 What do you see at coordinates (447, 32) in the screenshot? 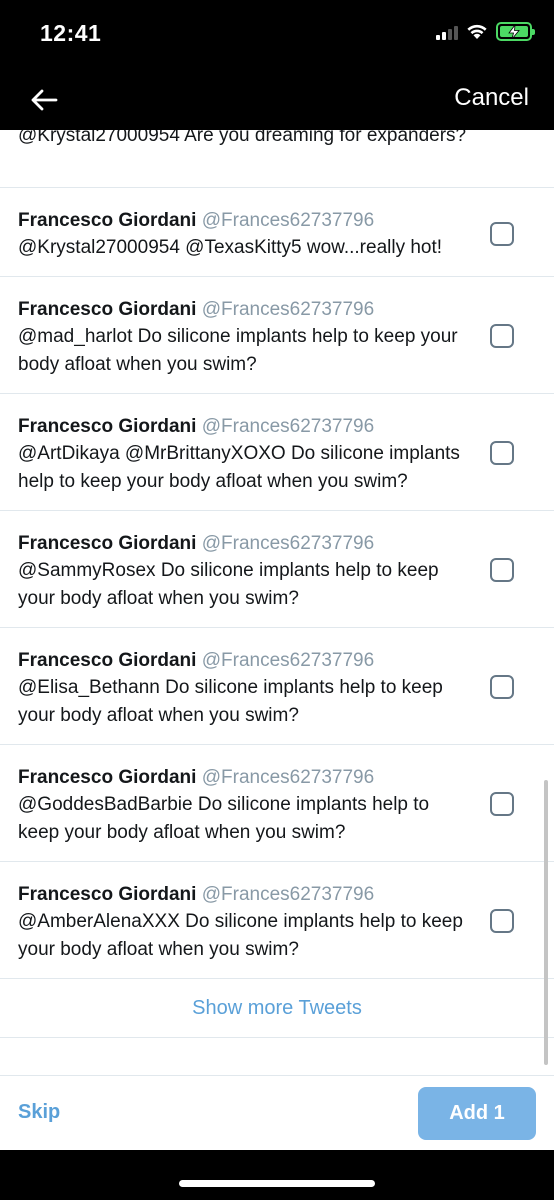
I see `signal-icon` at bounding box center [447, 32].